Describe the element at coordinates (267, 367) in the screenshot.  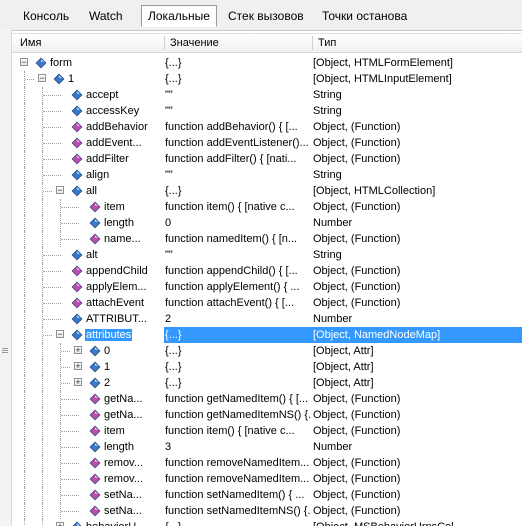
I see `tree-row: +1 {...} [Object, Attr]` at that location.